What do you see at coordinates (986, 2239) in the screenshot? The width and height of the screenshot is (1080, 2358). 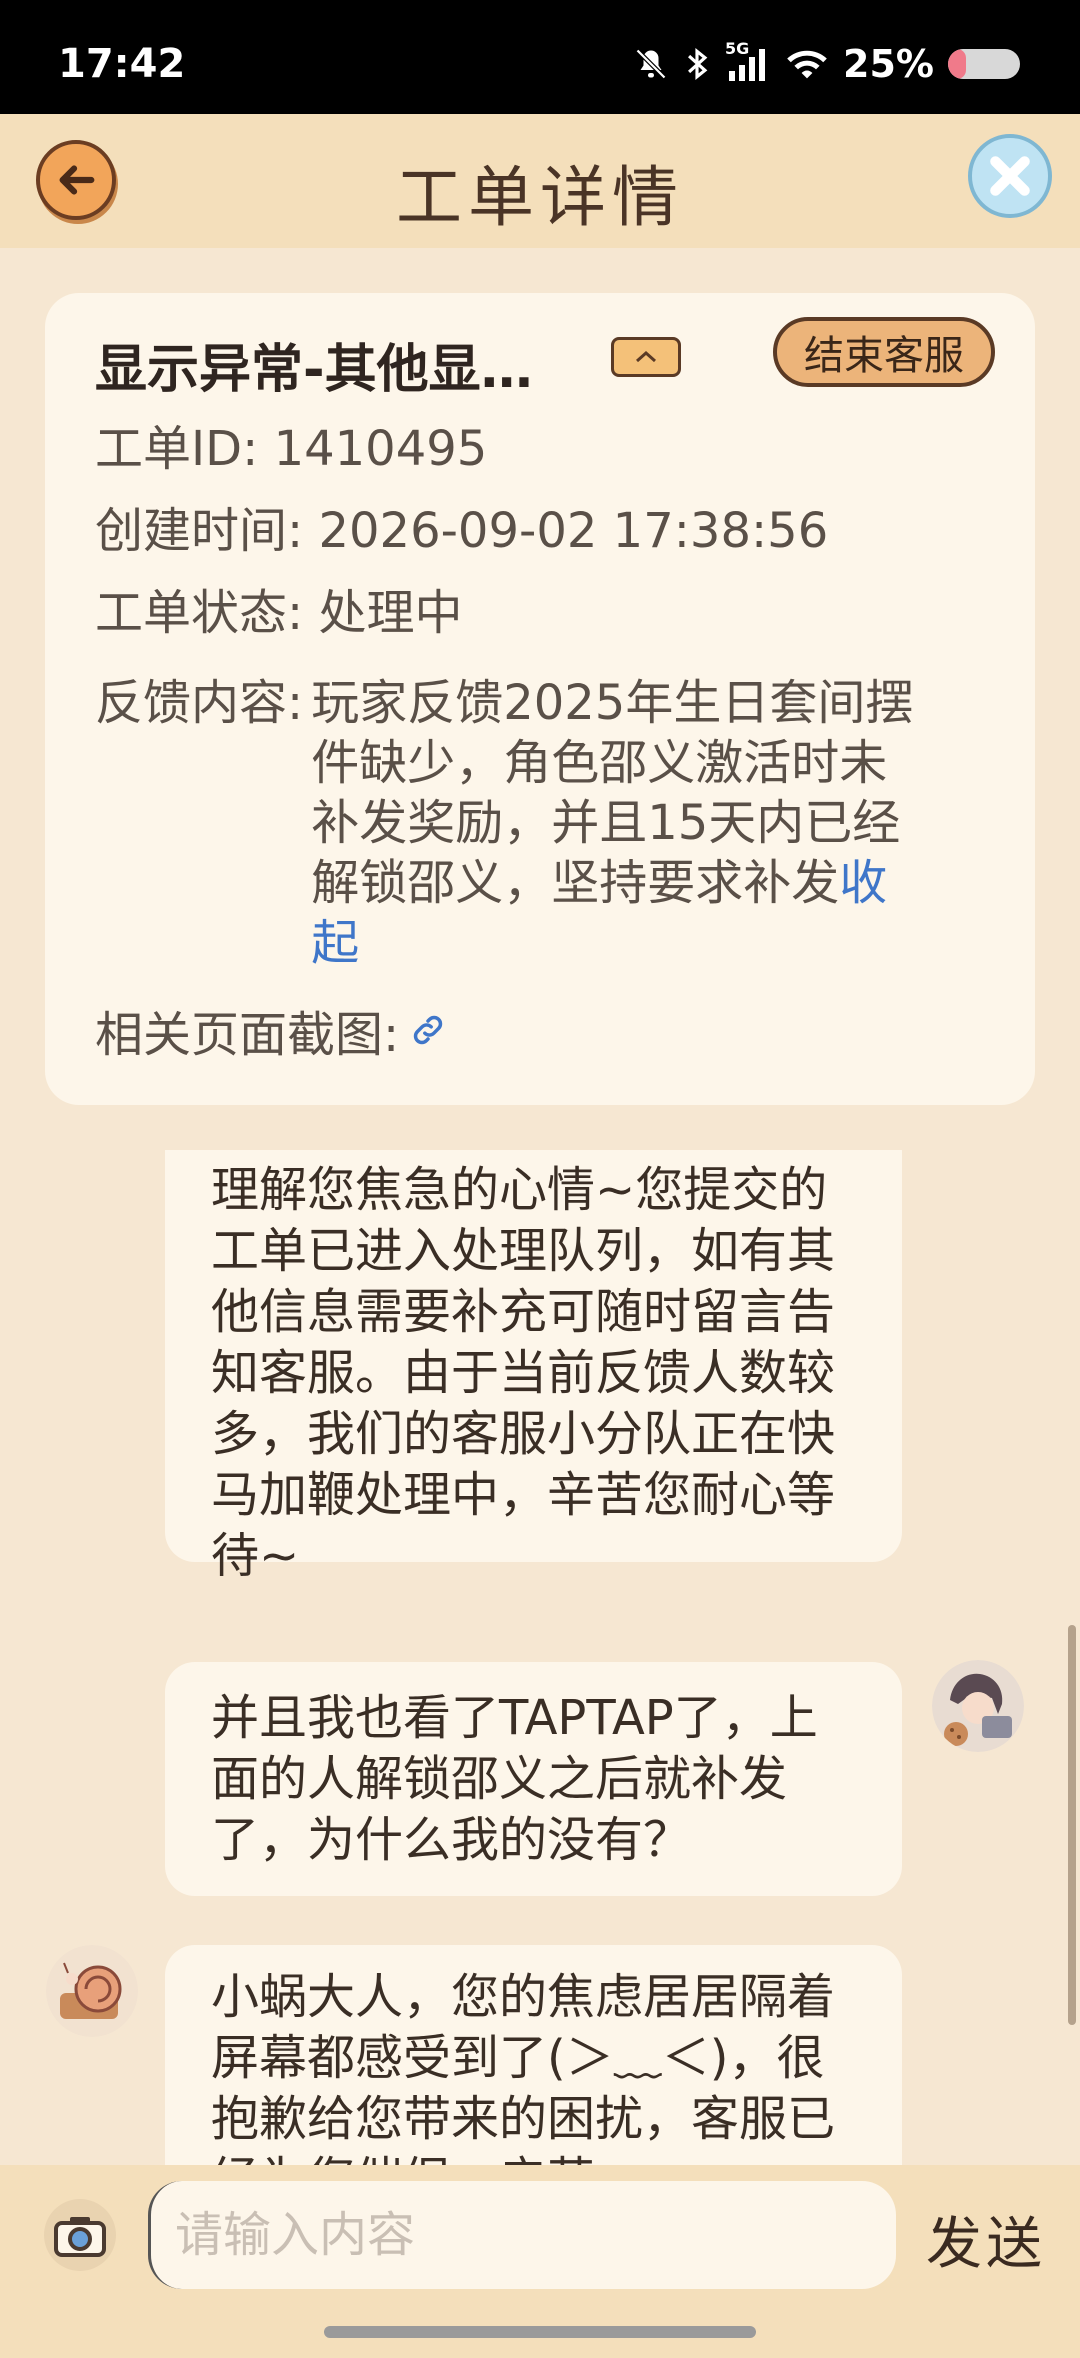 I see `send-button: 发送` at bounding box center [986, 2239].